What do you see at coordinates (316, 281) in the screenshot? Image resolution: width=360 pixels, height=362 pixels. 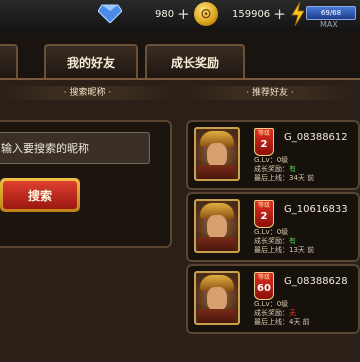 I see `player-name: G_08388628` at bounding box center [316, 281].